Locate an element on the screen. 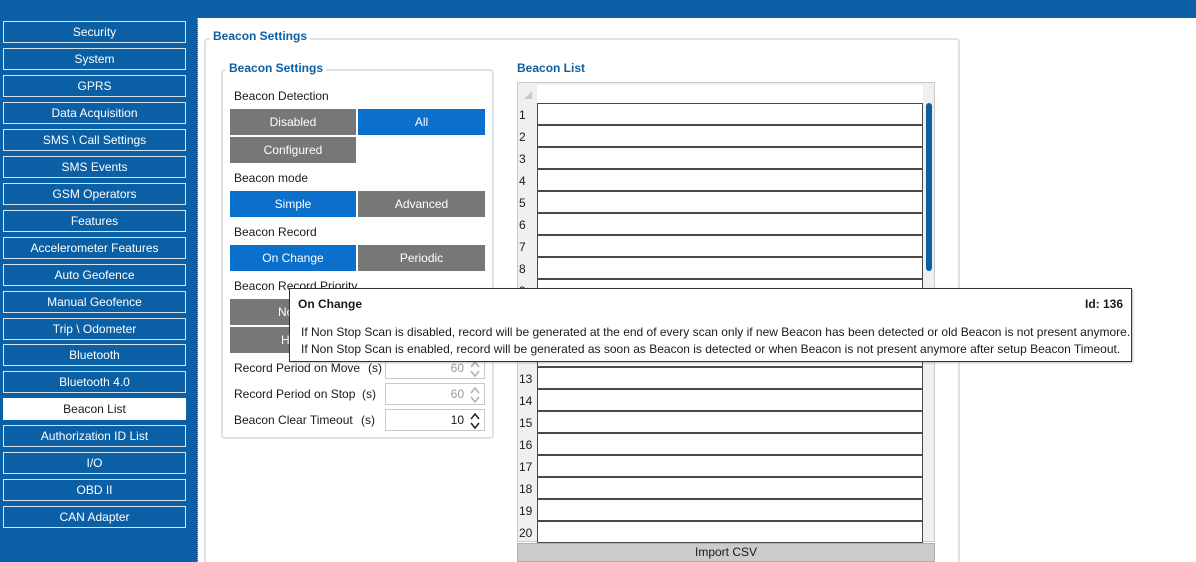 The image size is (1196, 562). row-number: 4 is located at coordinates (522, 181).